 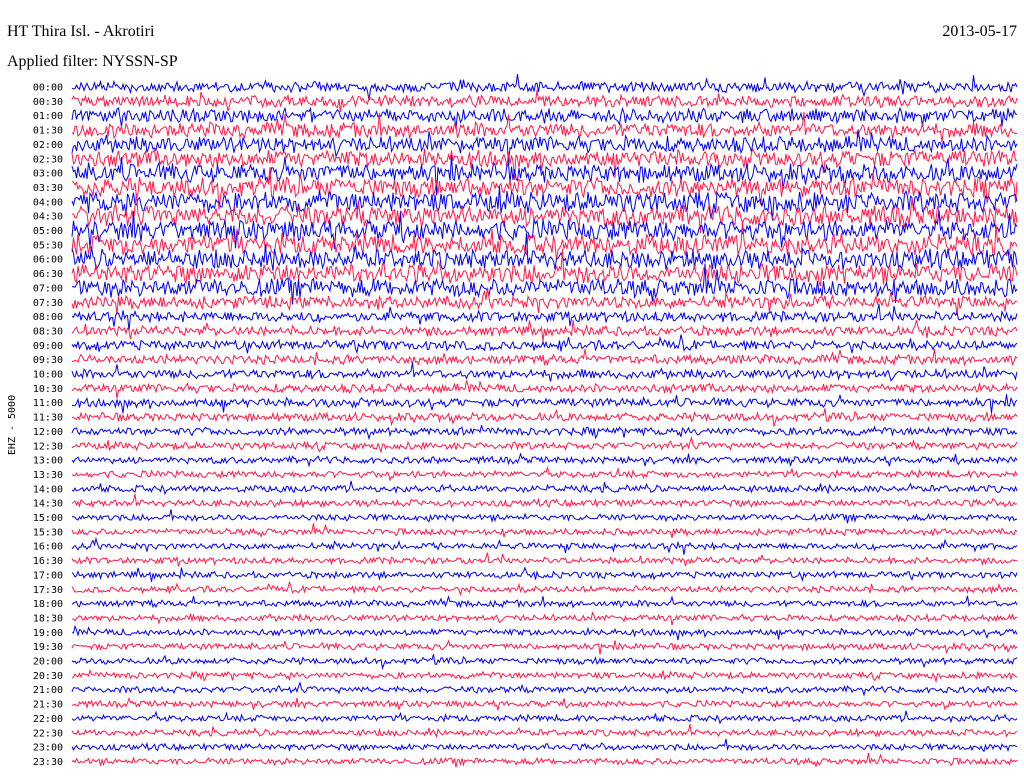 I want to click on time-tick-label: 20:00, so click(x=48, y=662).